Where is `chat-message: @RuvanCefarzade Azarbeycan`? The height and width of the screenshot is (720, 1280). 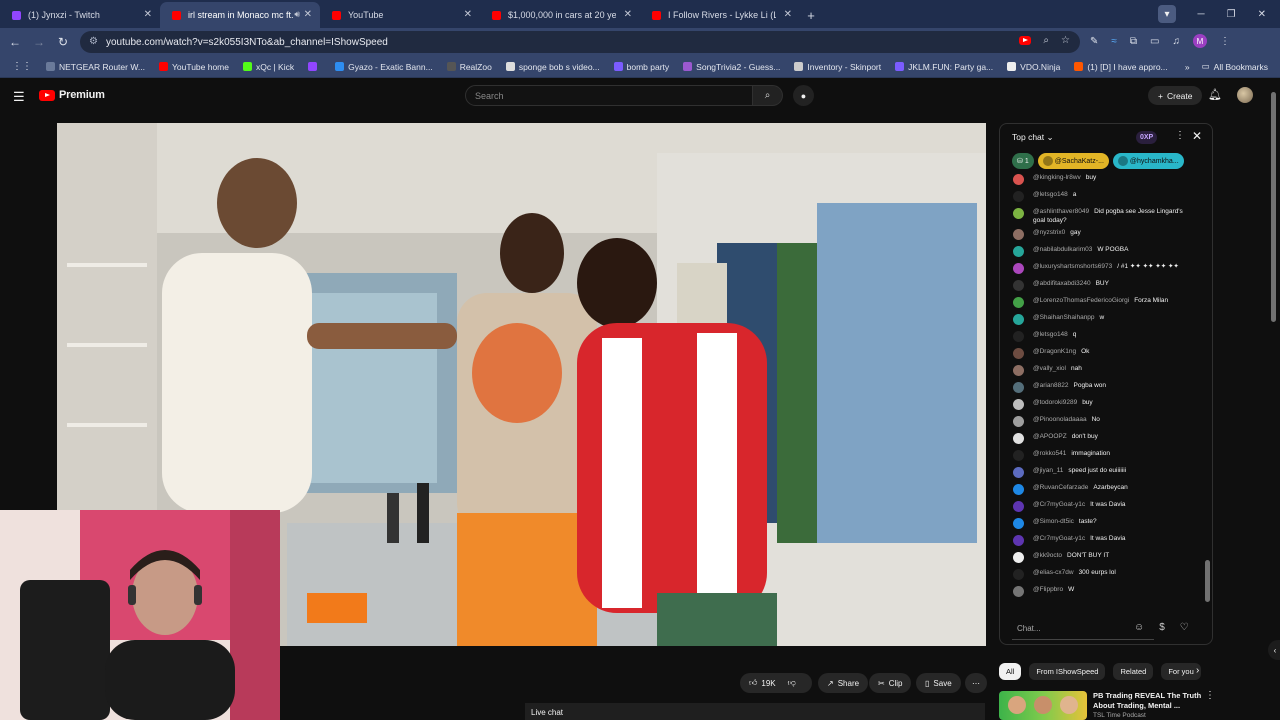 chat-message: @RuvanCefarzade Azarbeycan is located at coordinates (1100, 490).